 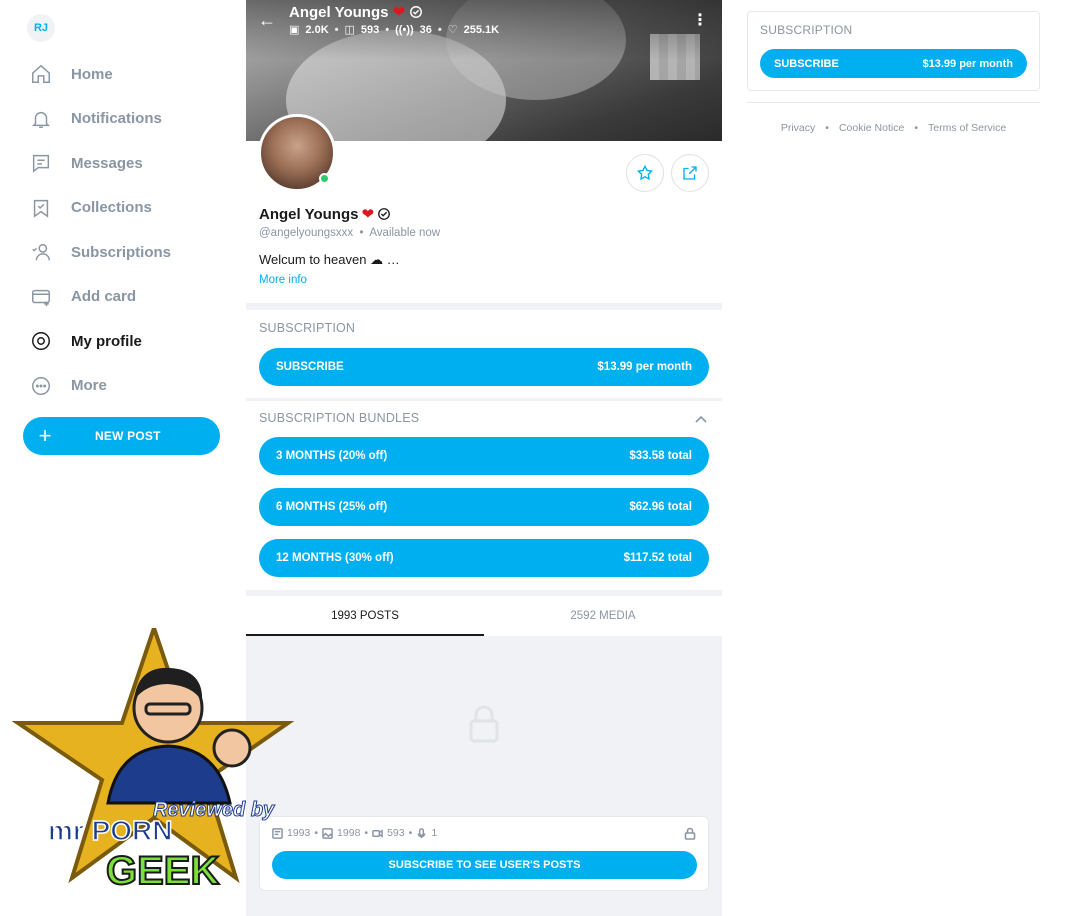 I want to click on subscription-card: SUBSCRIPTION SUBSCRIBE $13.99 per month, so click(x=484, y=354).